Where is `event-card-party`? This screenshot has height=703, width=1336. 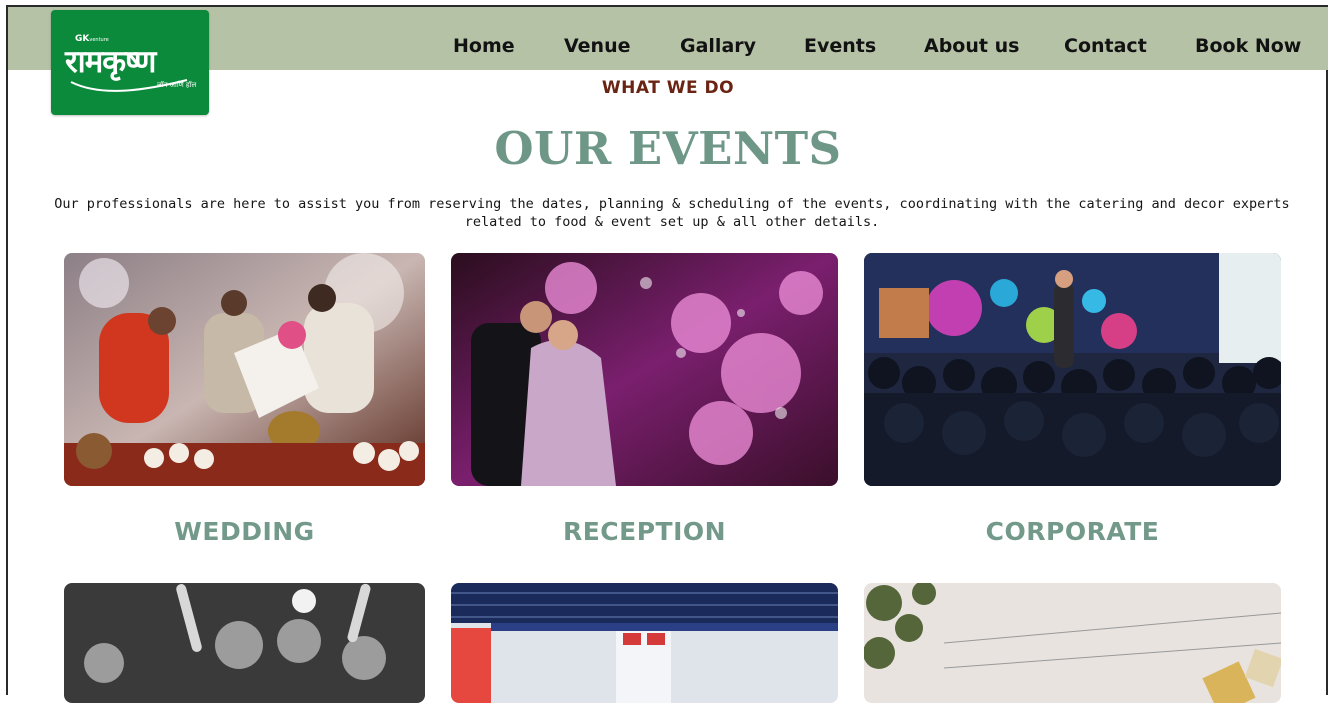 event-card-party is located at coordinates (244, 643).